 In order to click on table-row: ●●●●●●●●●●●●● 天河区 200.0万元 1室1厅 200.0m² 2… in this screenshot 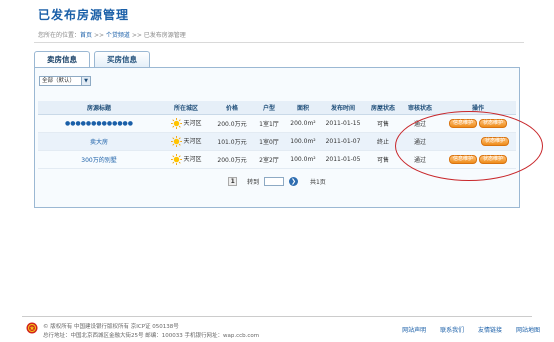, I will do `click(277, 123)`.